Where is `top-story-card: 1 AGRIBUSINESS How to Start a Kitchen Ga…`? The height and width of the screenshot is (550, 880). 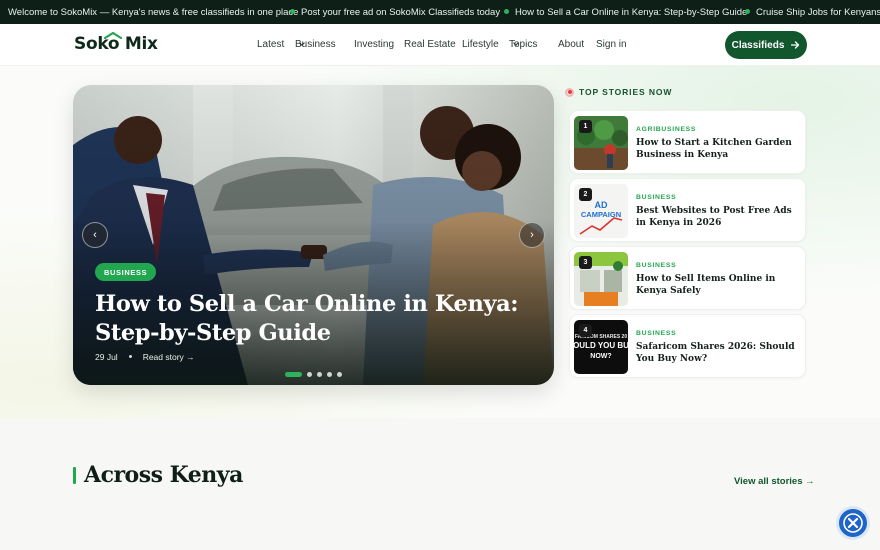 top-story-card: 1 AGRIBUSINESS How to Start a Kitchen Ga… is located at coordinates (687, 142).